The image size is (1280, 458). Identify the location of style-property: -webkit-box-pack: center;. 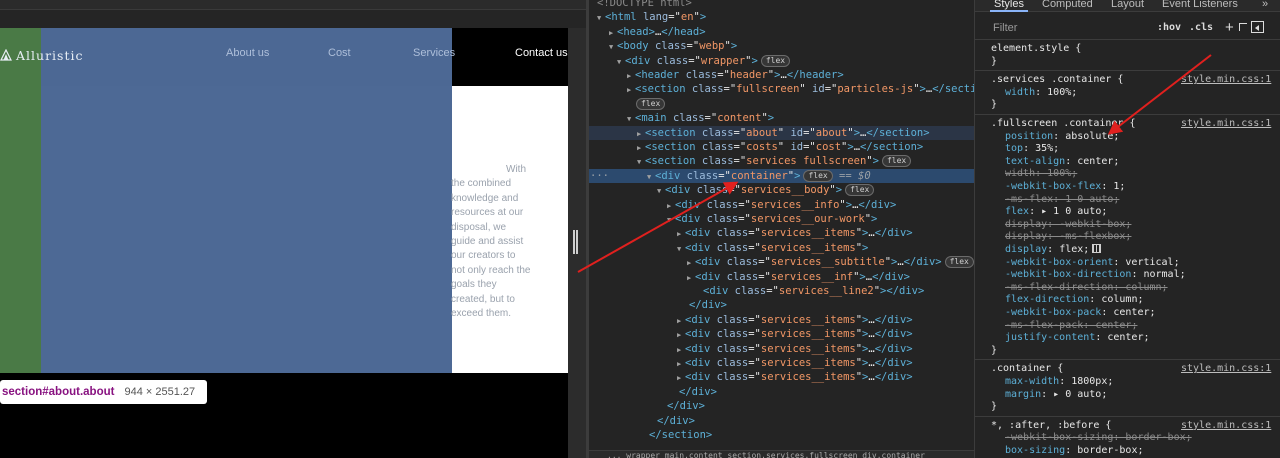
(1080, 313).